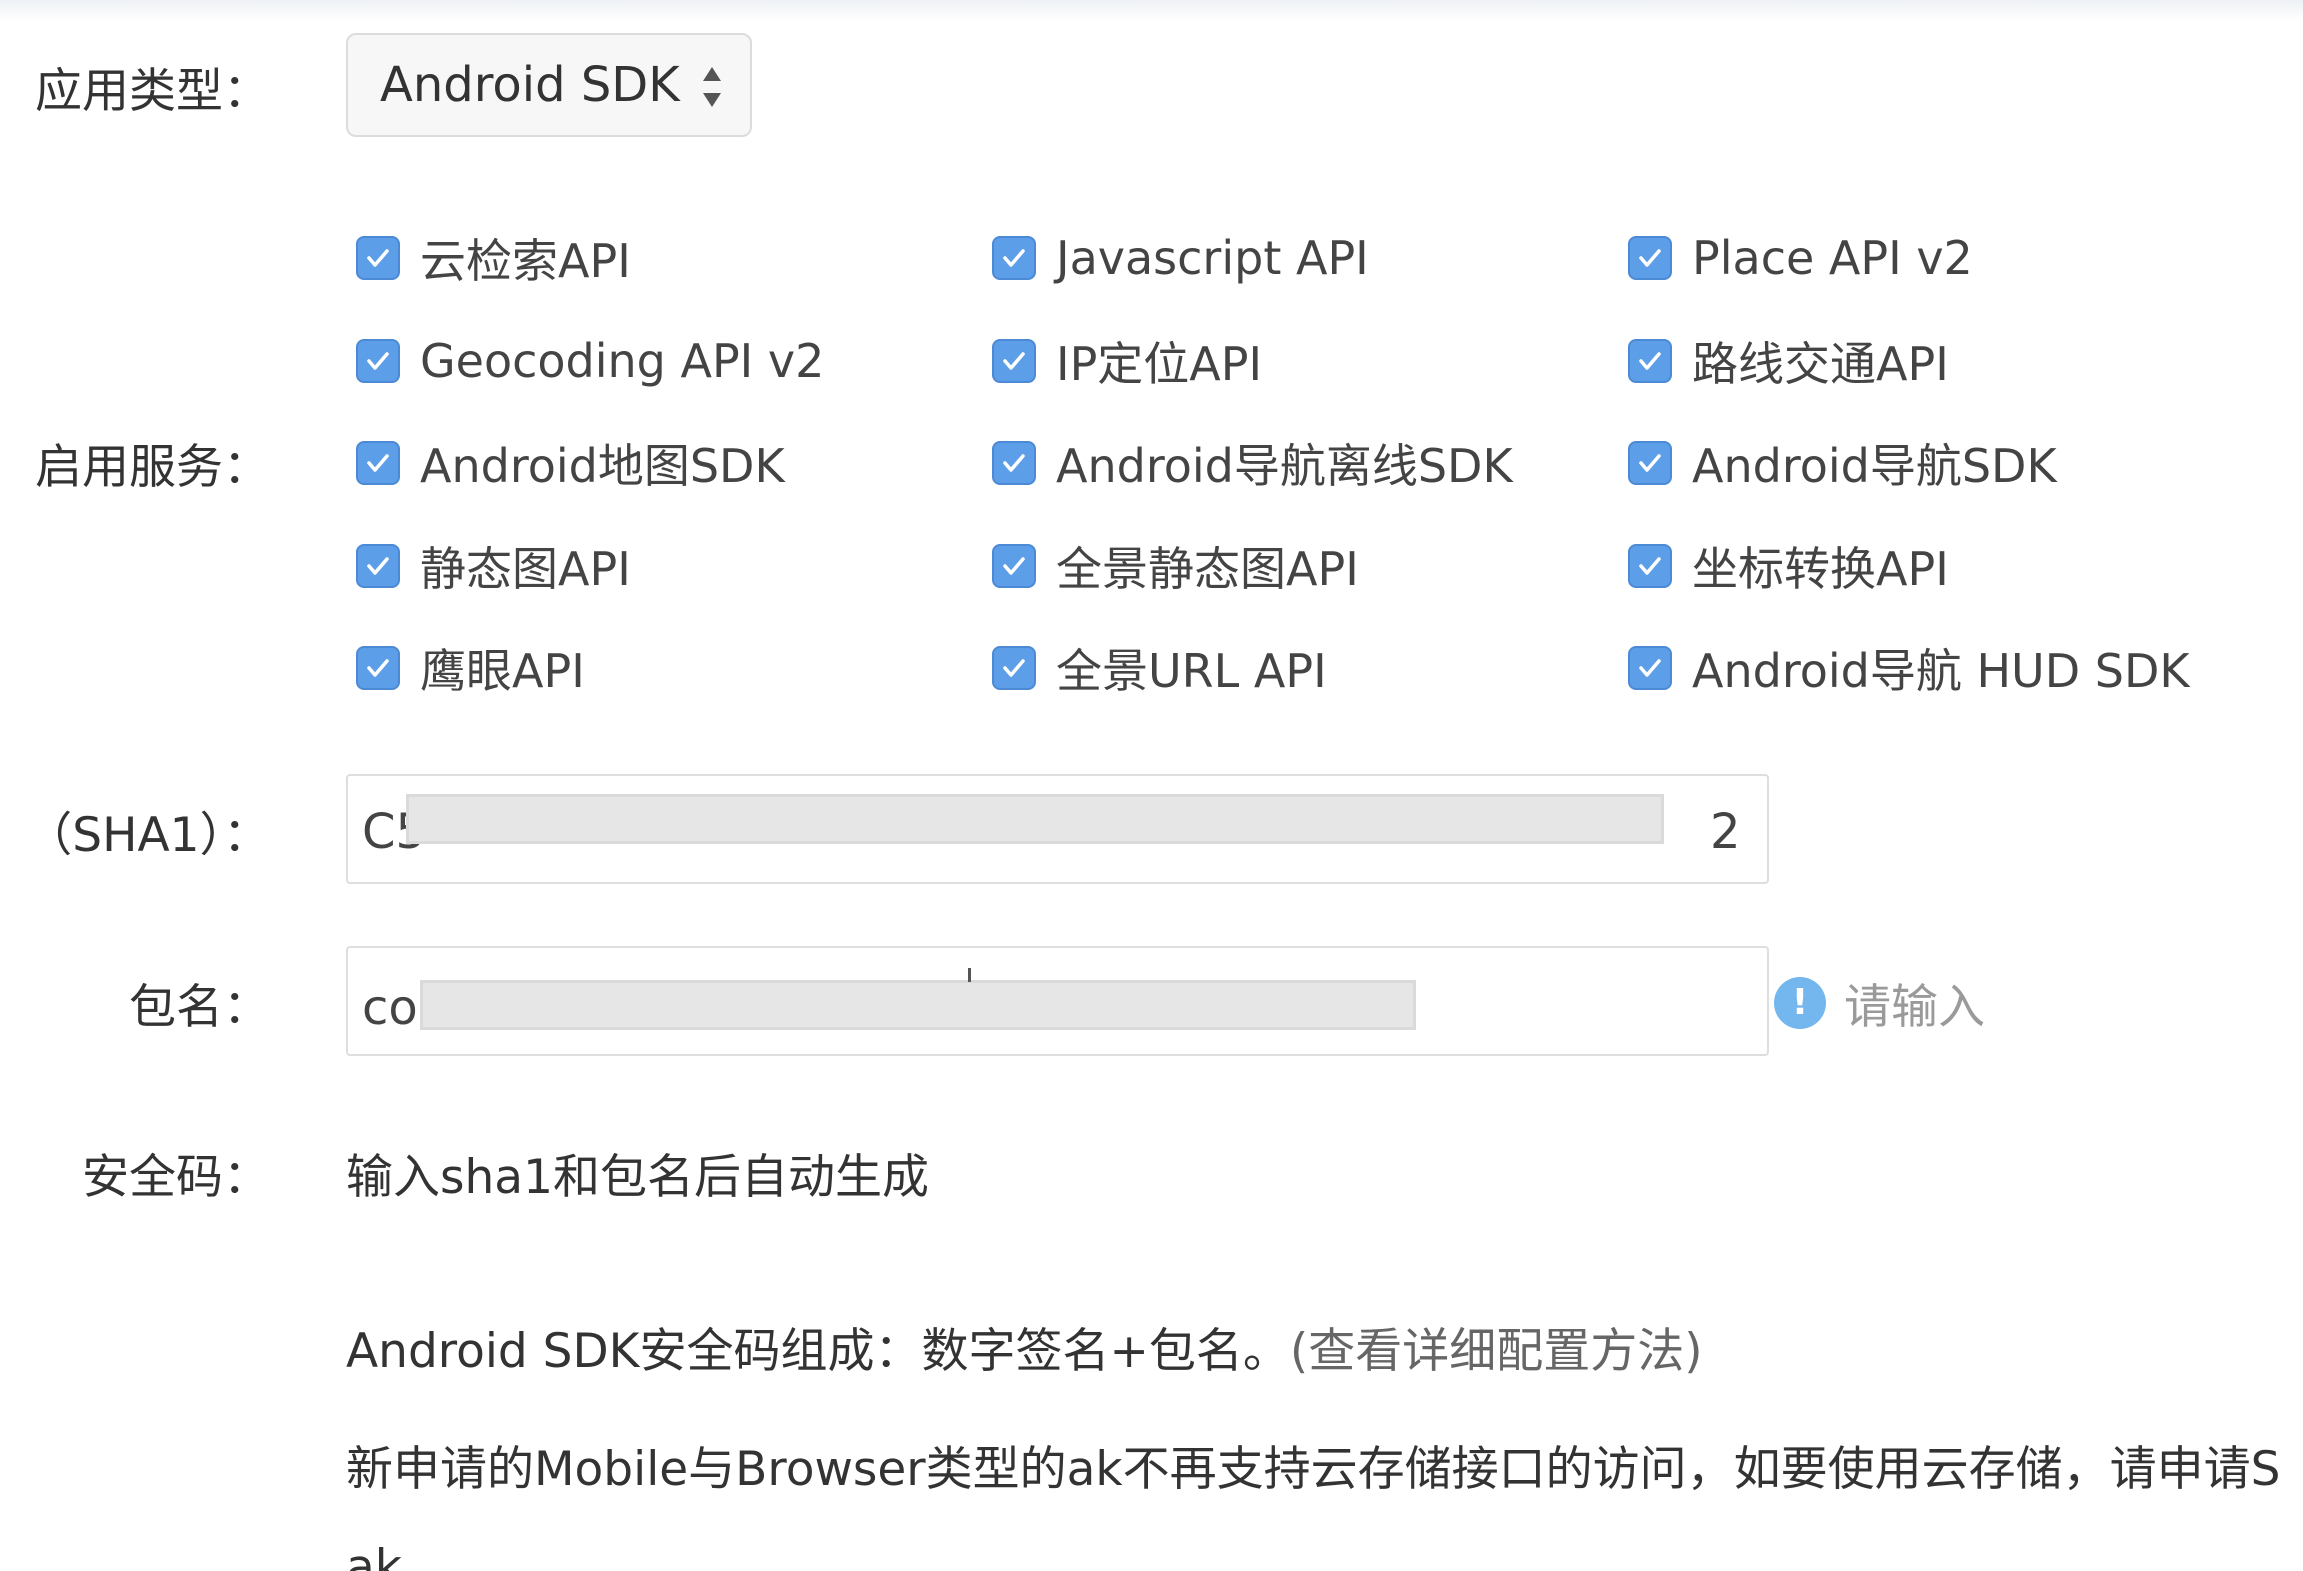 The height and width of the screenshot is (1571, 2303). Describe the element at coordinates (712, 87) in the screenshot. I see `select-arrows-icon` at that location.